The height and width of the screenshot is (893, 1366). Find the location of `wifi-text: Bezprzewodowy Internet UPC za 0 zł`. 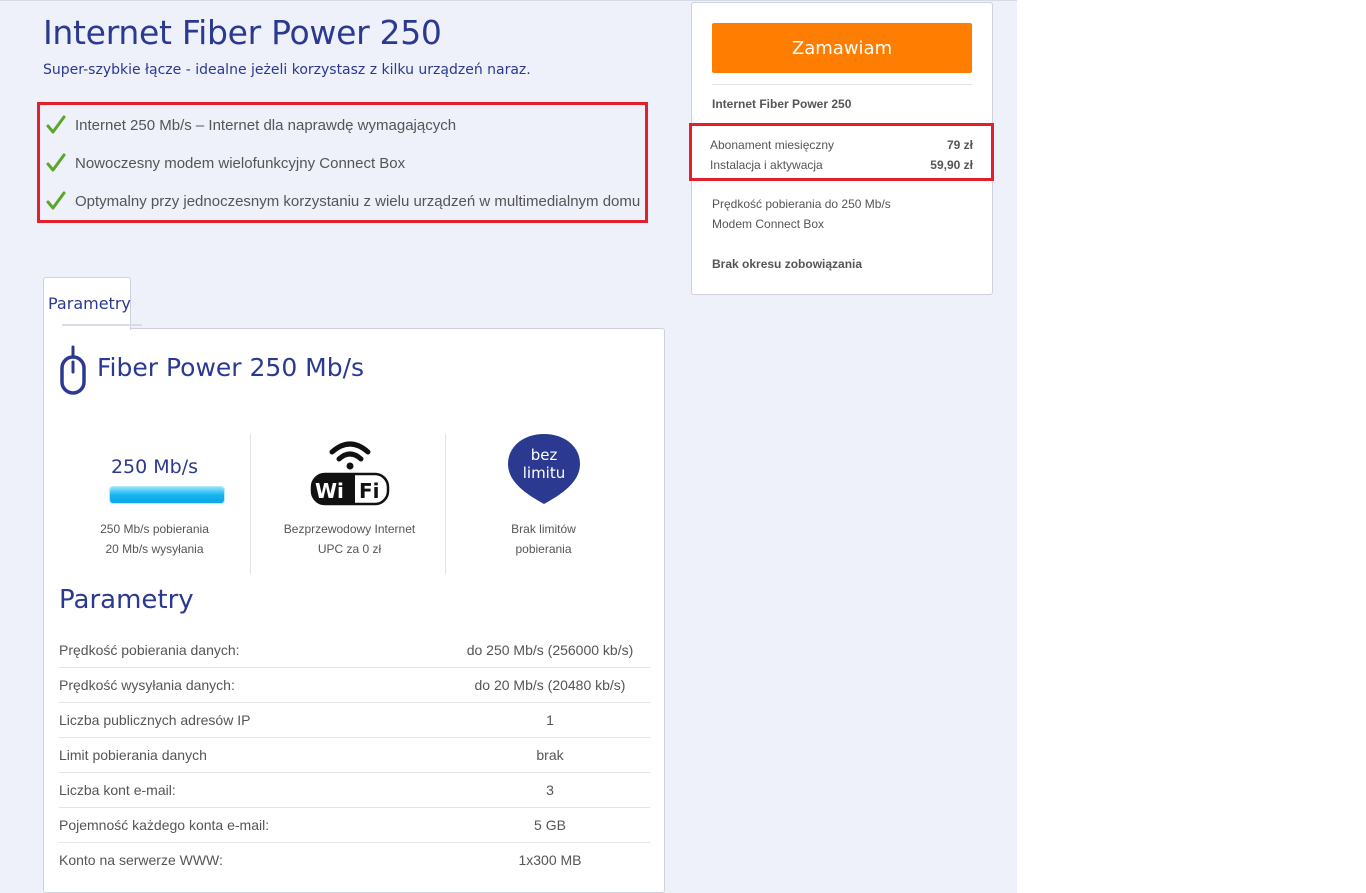

wifi-text: Bezprzewodowy Internet UPC za 0 zł is located at coordinates (349, 539).